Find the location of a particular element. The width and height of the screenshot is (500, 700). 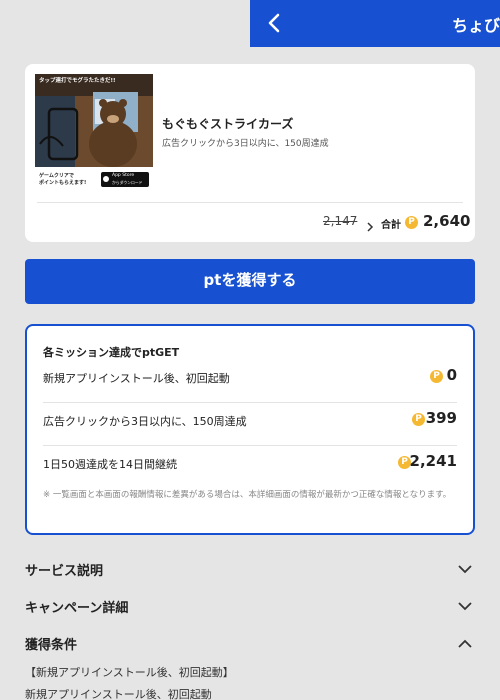

app-name: もぐもぐストライカーズ is located at coordinates (228, 124).